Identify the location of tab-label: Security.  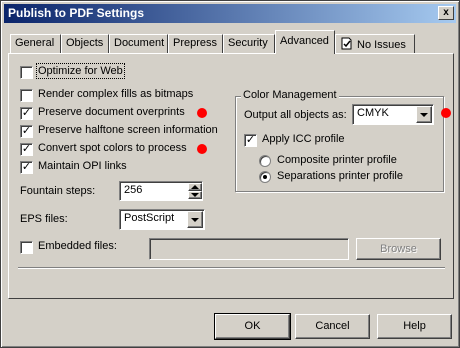
(248, 43).